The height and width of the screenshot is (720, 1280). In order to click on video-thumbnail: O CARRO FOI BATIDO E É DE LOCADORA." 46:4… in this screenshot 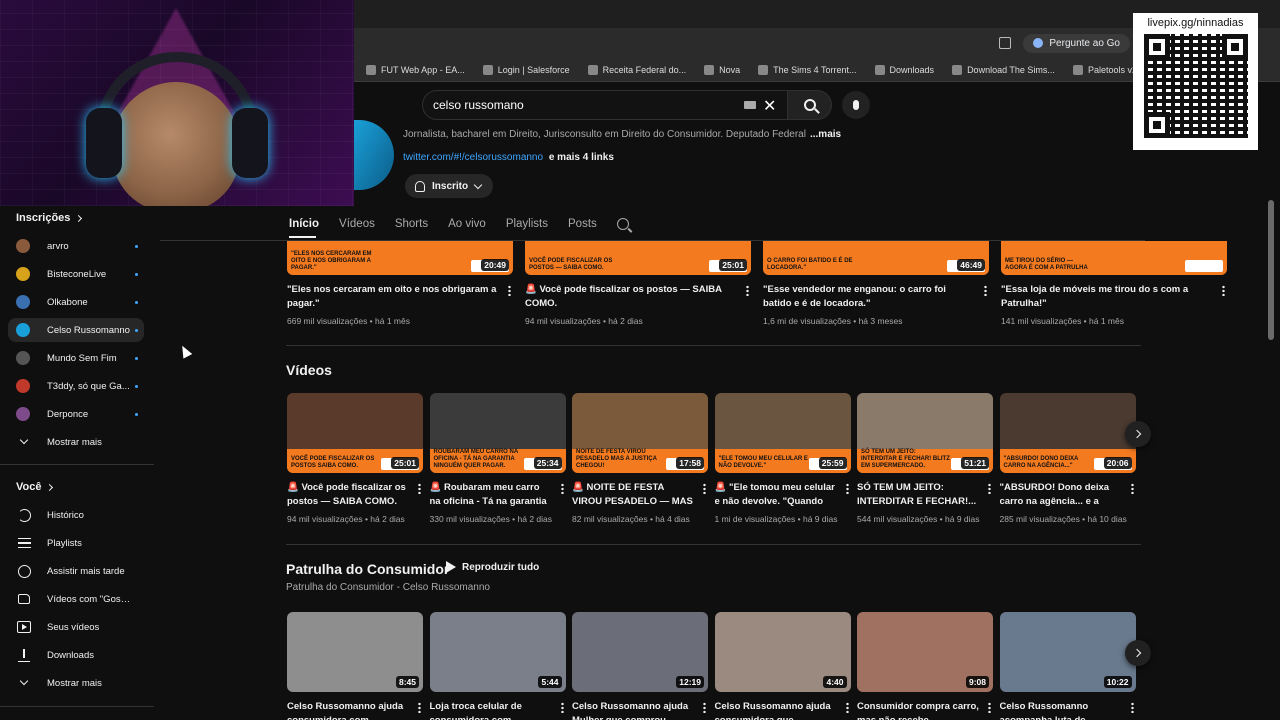, I will do `click(876, 258)`.